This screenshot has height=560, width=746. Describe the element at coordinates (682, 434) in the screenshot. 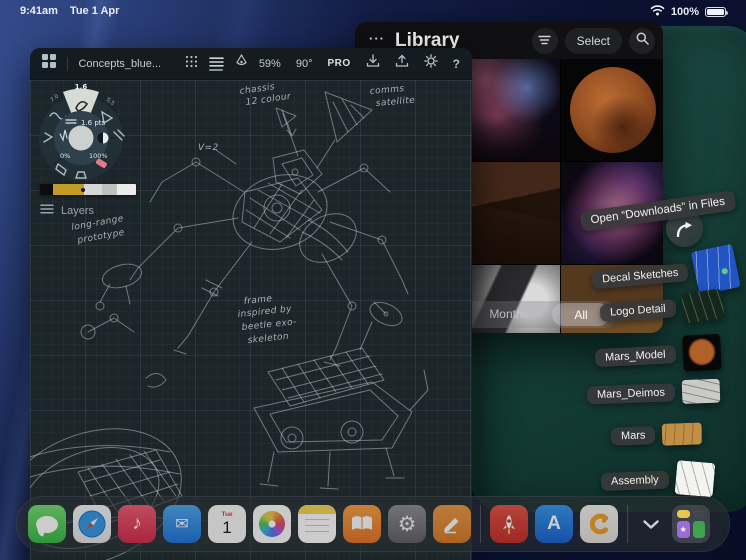

I see `drag-thumbnail-mars-sketch` at that location.